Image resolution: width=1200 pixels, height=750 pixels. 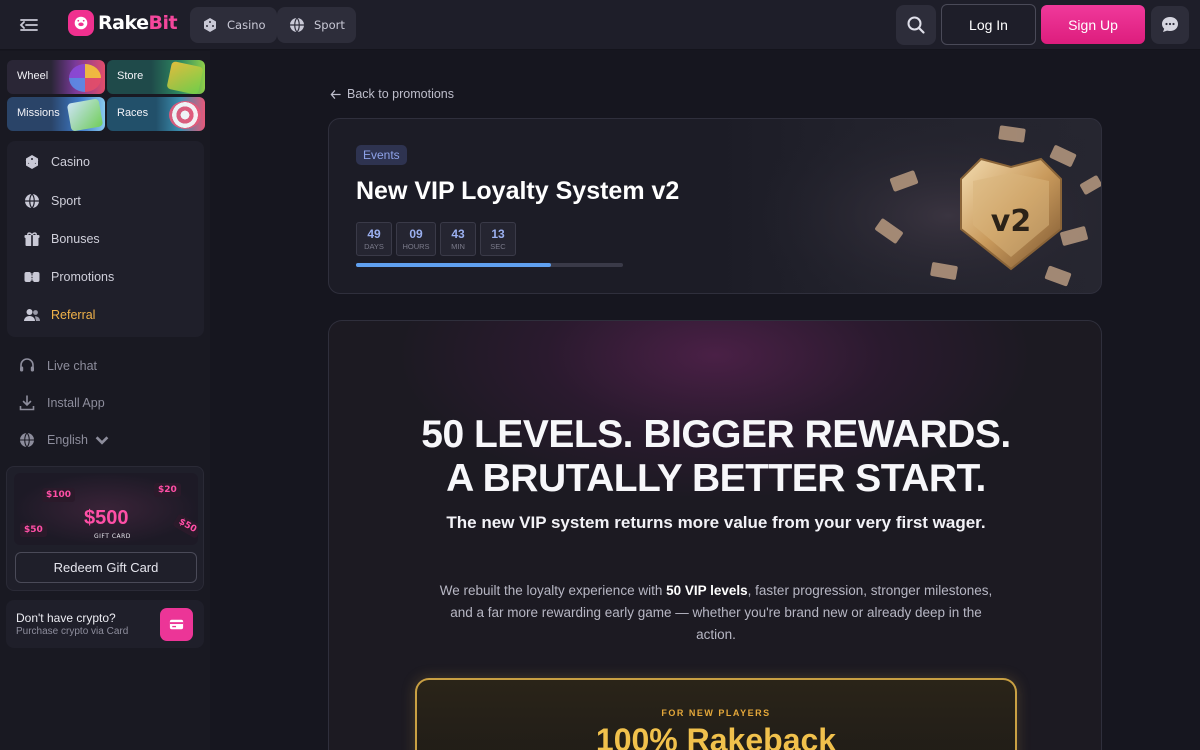 What do you see at coordinates (70, 162) in the screenshot?
I see `sidebar-item-label: Casino` at bounding box center [70, 162].